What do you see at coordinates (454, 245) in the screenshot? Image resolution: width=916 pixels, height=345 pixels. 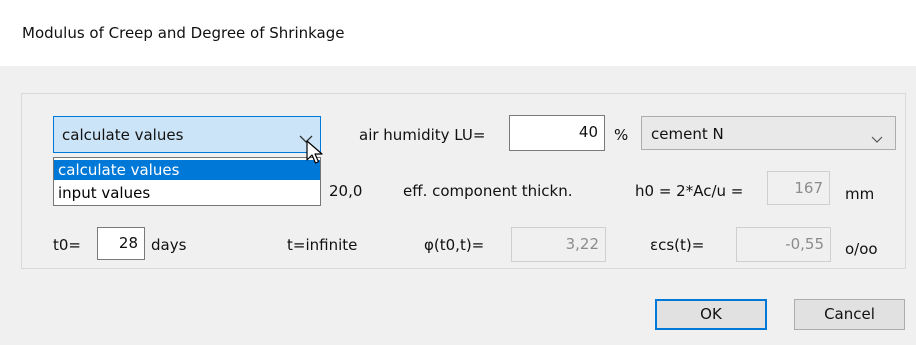 I see `phi-label: φ(t0,t)=` at bounding box center [454, 245].